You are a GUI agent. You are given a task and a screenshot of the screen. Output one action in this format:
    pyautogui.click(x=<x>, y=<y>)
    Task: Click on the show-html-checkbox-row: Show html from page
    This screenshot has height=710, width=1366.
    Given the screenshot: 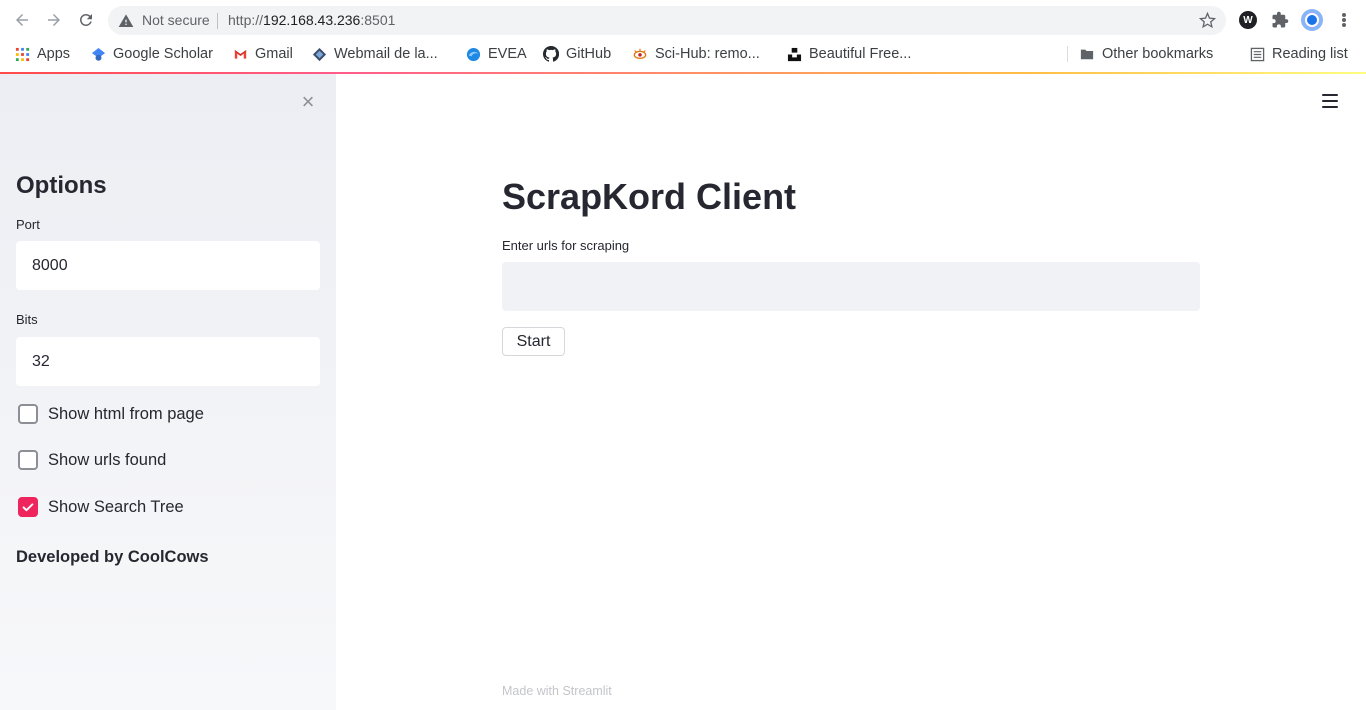 What is the action you would take?
    pyautogui.click(x=111, y=414)
    